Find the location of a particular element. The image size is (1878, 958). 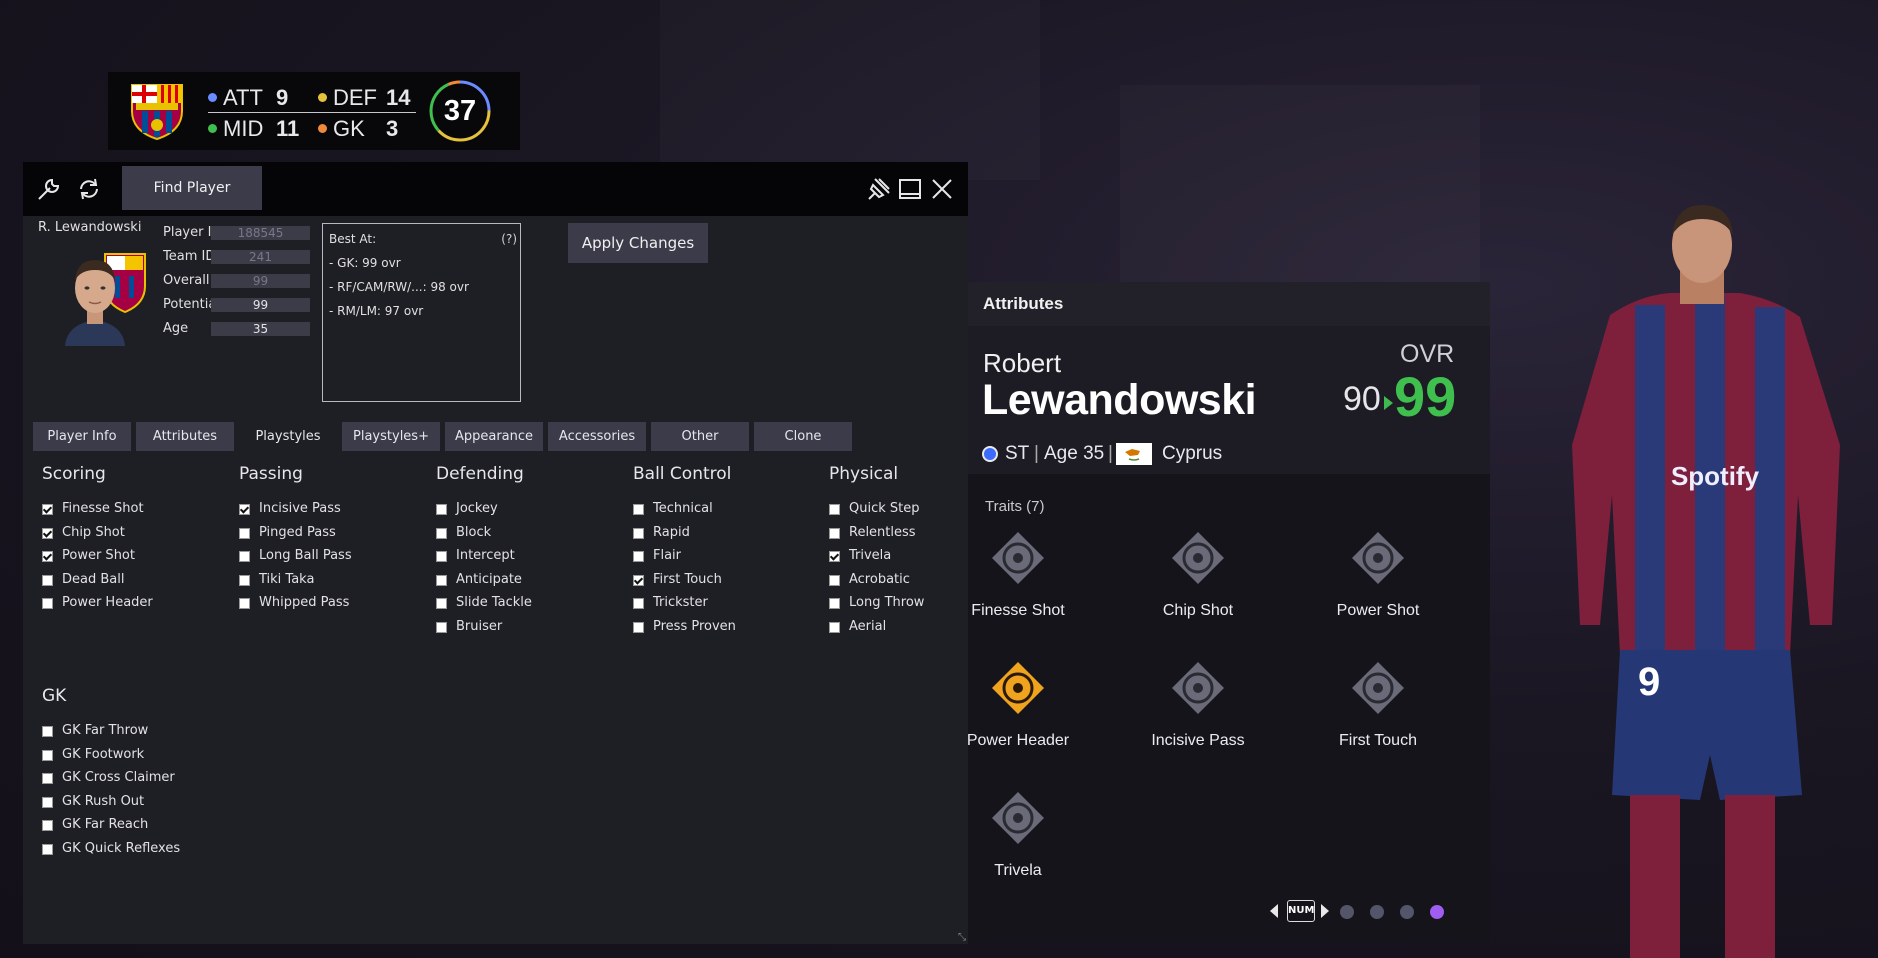

tab-playstylesplus: Playstyles+ is located at coordinates (391, 436).